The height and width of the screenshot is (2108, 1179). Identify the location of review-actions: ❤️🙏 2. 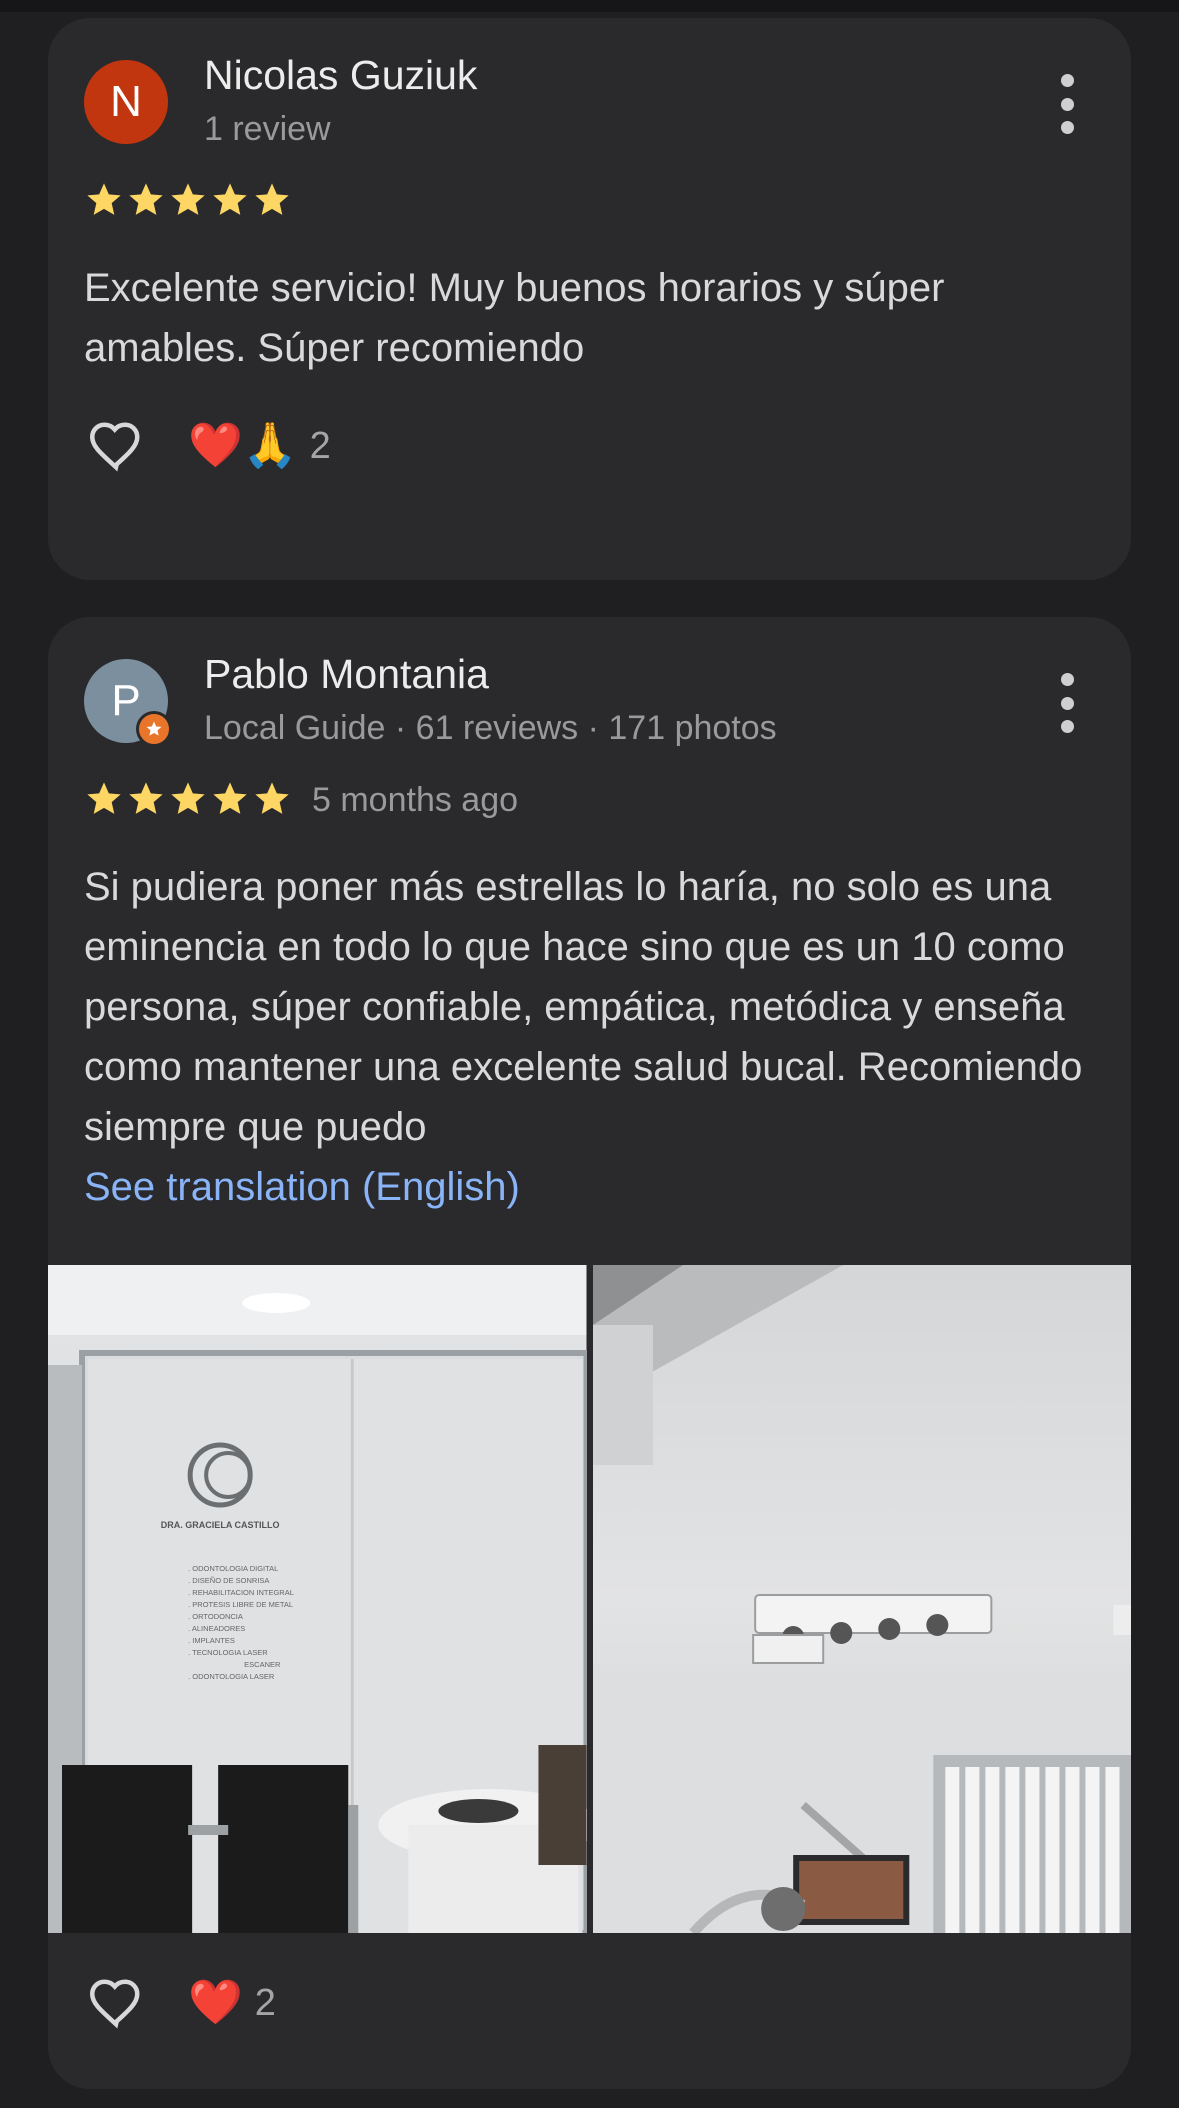
(207, 446).